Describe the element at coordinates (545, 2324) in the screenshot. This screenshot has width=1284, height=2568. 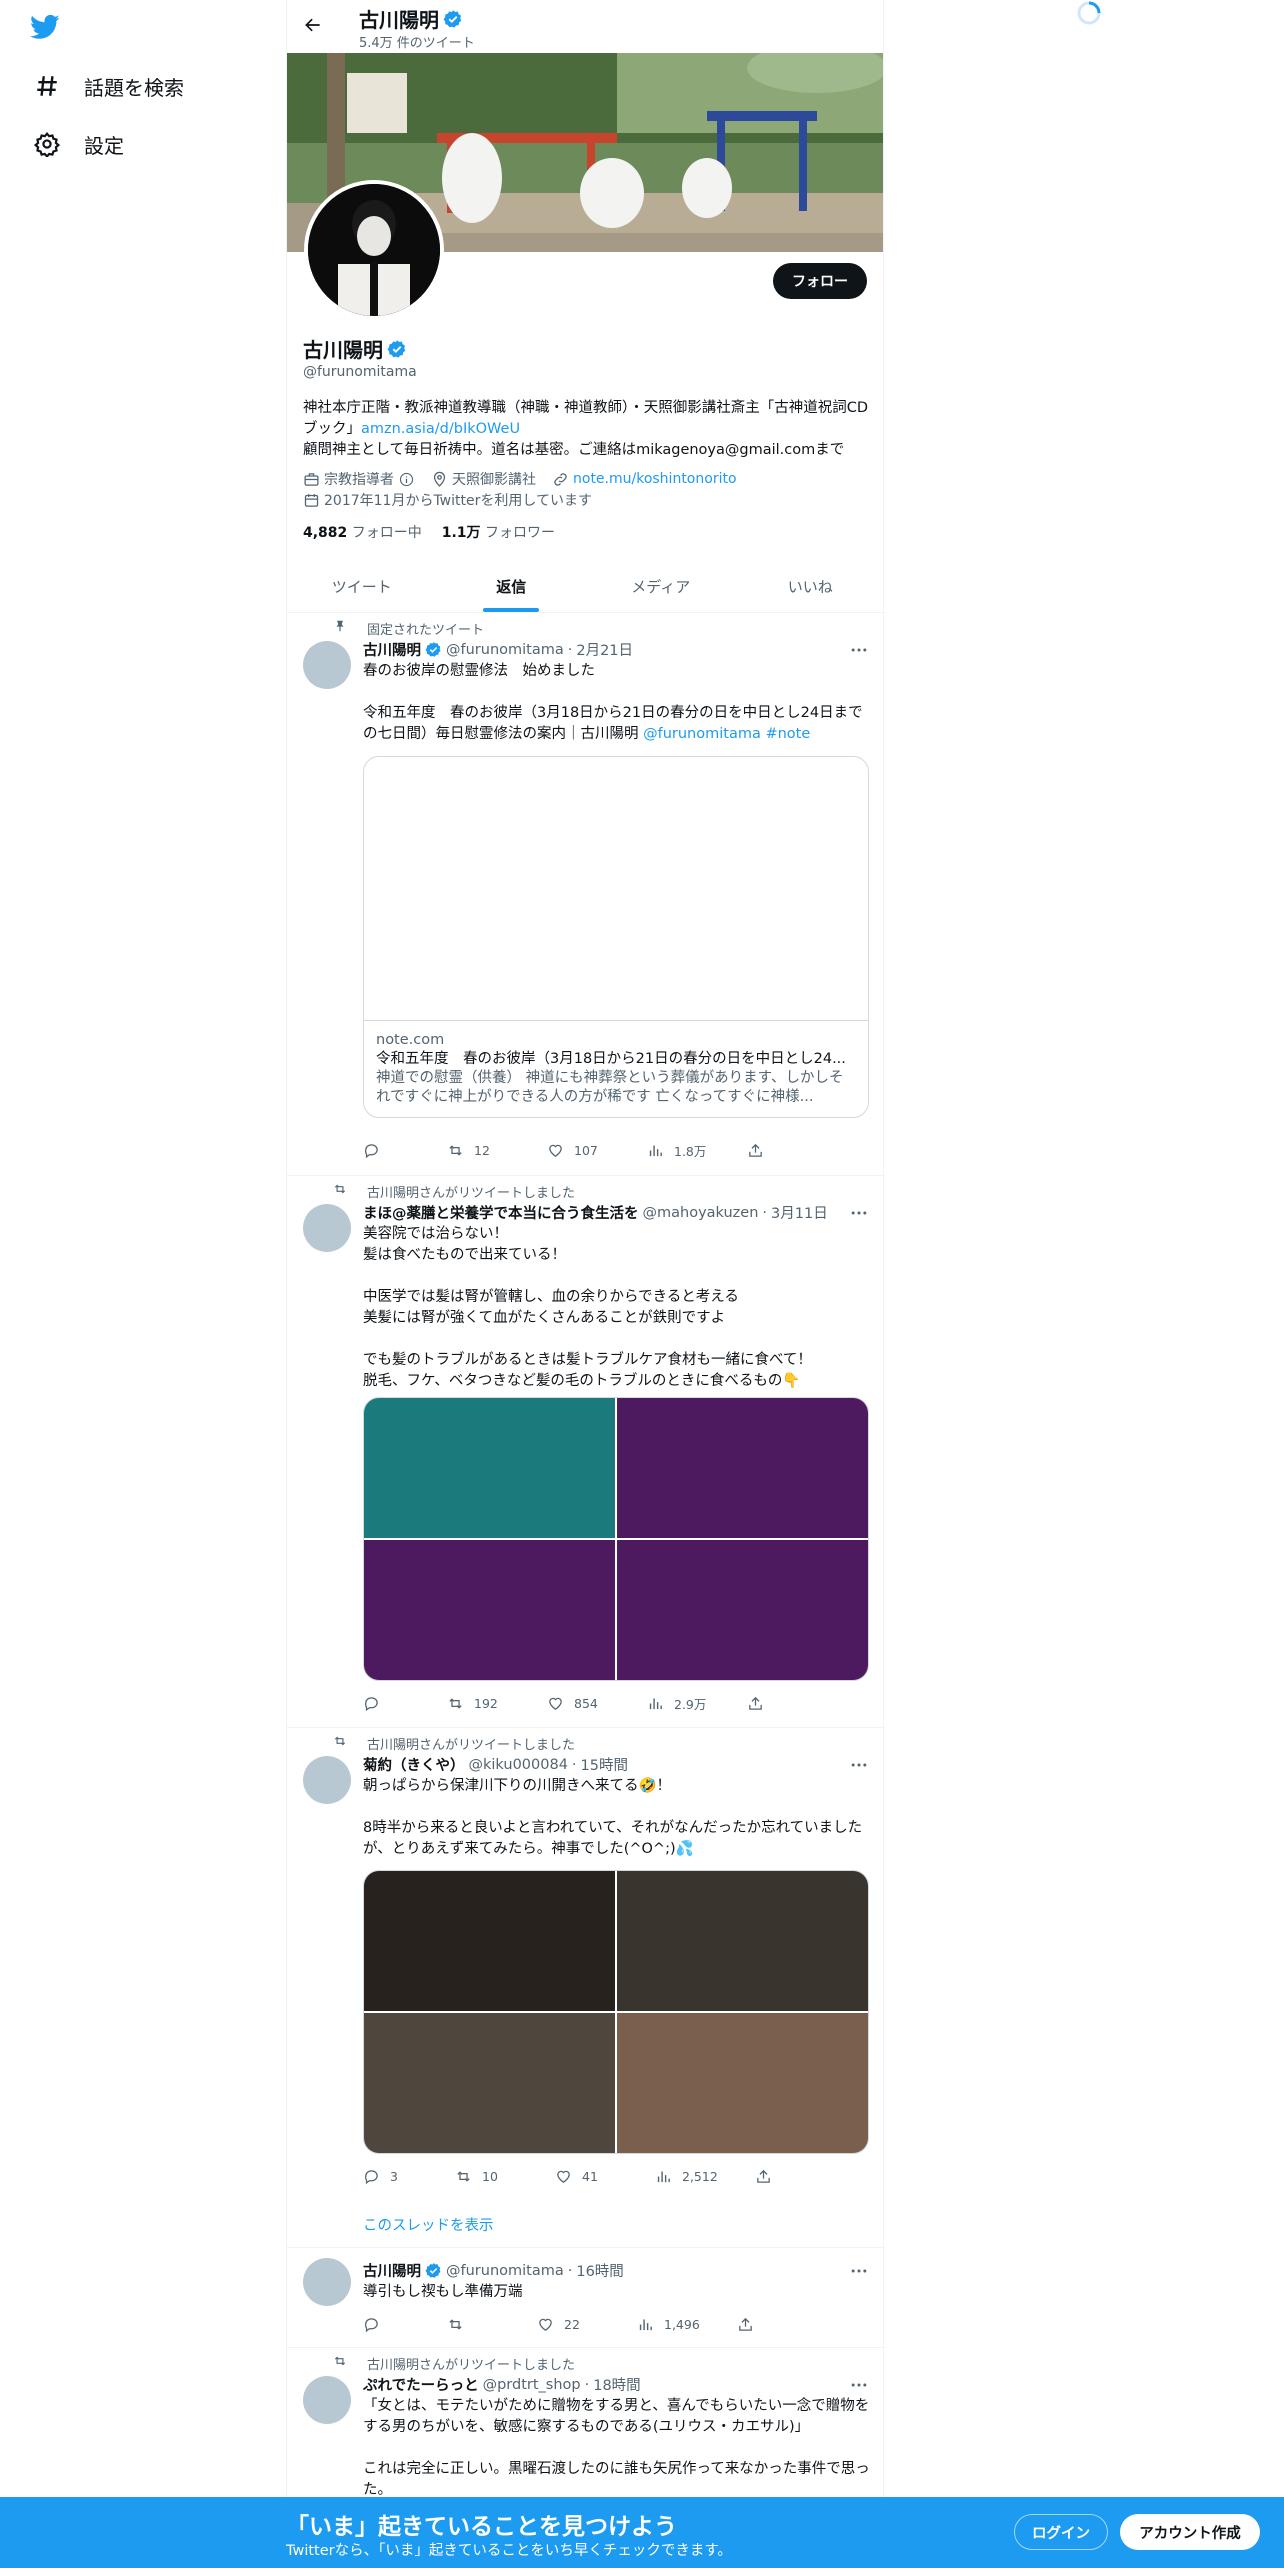
I see `heart-icon` at that location.